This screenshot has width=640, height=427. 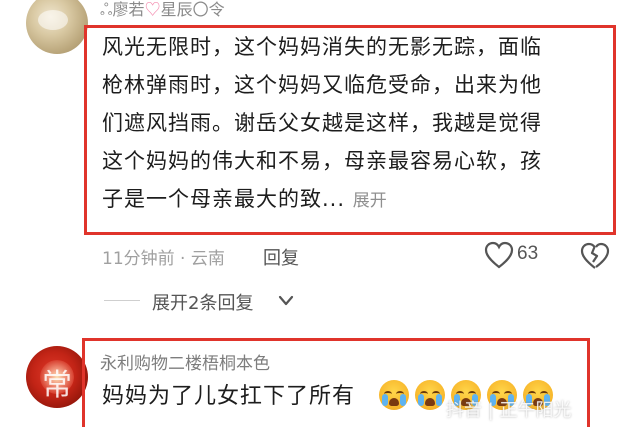 What do you see at coordinates (122, 10) in the screenshot?
I see `username-text: ஃ廖若` at bounding box center [122, 10].